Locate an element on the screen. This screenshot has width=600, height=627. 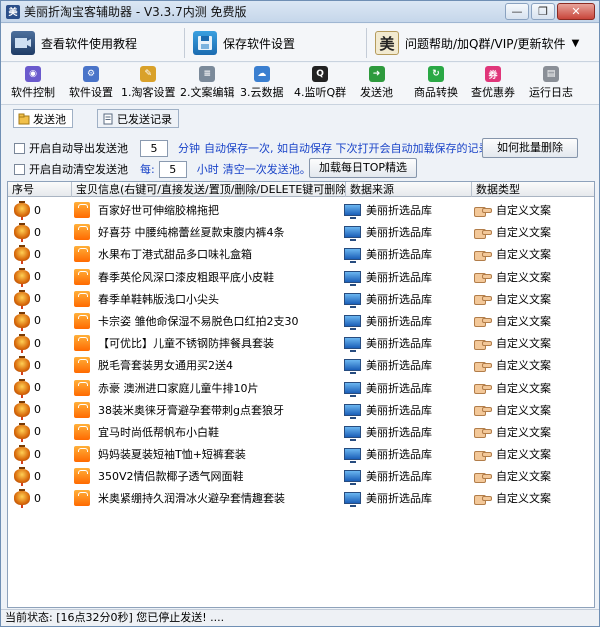
tool-listen-qq-group: Q 4.监听Q群 is located at coordinates (320, 83).